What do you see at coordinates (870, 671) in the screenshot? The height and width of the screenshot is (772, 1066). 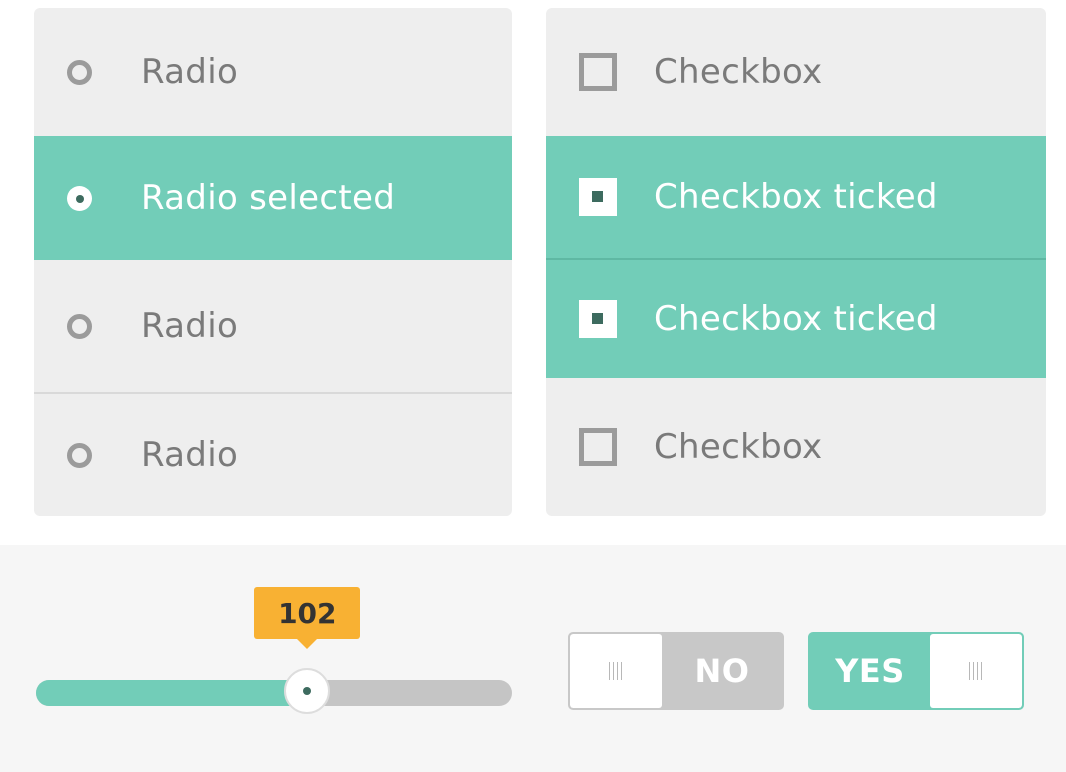 I see `toggle-label: YES` at bounding box center [870, 671].